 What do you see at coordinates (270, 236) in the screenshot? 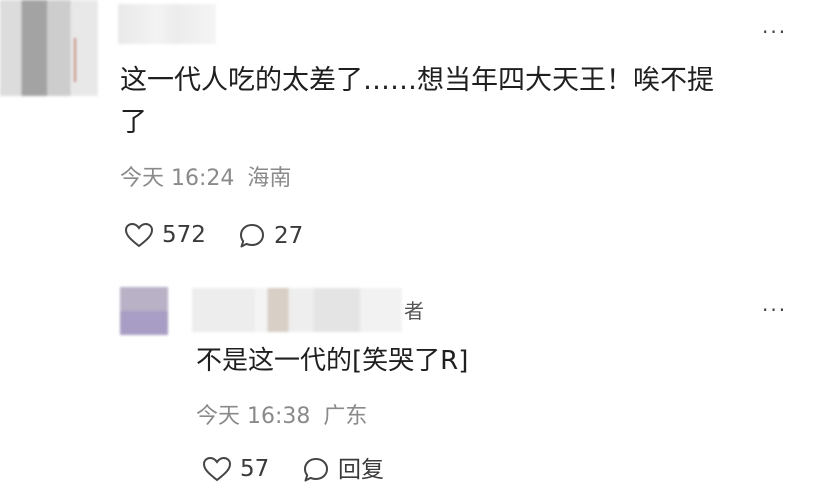
I see `reply-count-button: 27` at bounding box center [270, 236].